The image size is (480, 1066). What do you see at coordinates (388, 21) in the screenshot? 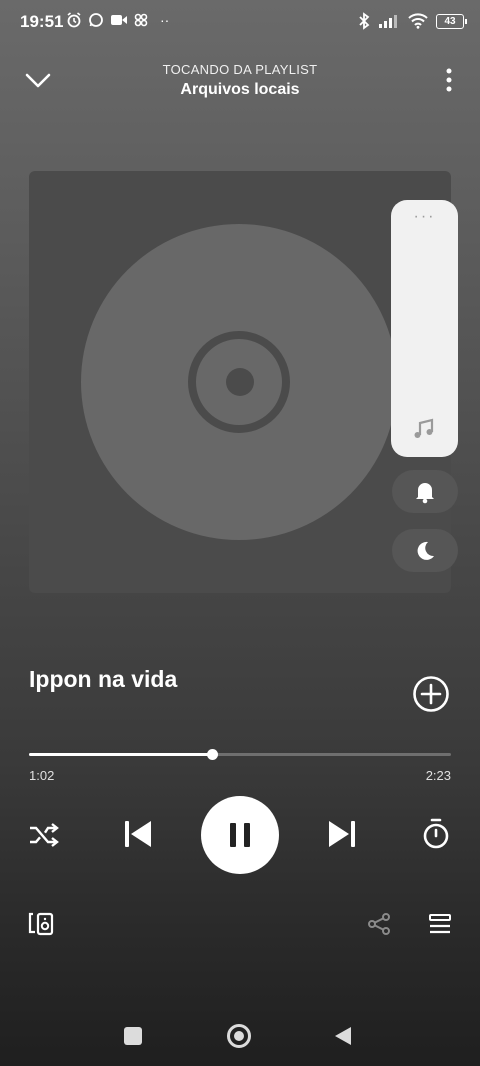
I see `signal-icon` at bounding box center [388, 21].